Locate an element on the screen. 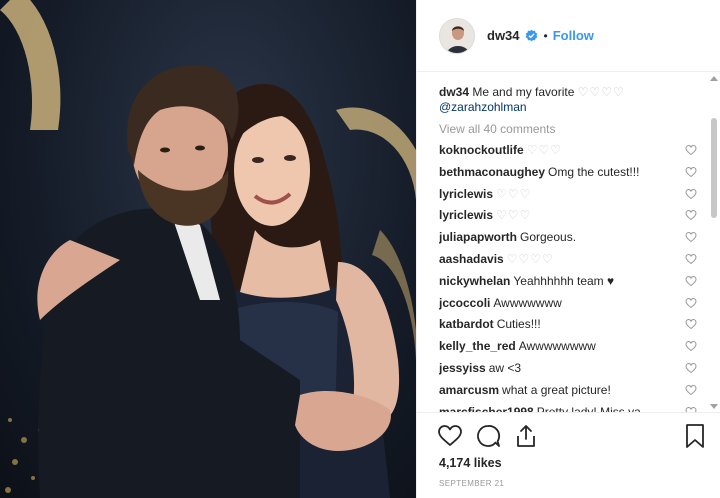  comment-username: aashadavis is located at coordinates (471, 259).